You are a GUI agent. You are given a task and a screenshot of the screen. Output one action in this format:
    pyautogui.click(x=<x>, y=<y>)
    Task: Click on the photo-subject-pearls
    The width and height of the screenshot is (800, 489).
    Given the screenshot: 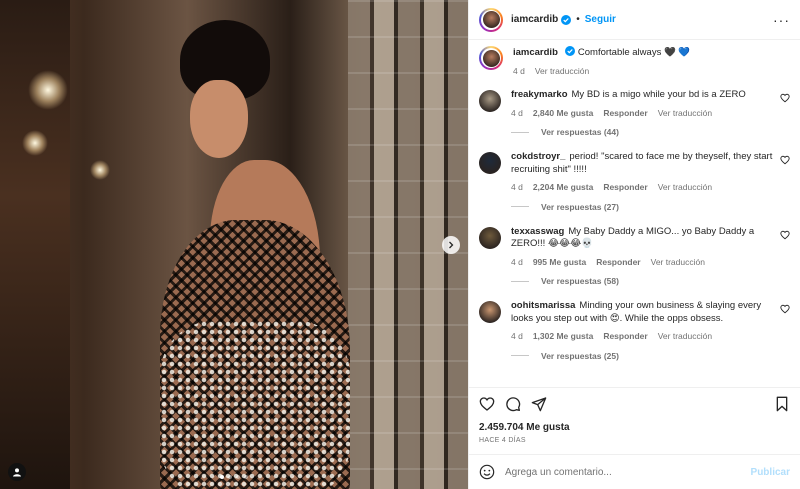 What is the action you would take?
    pyautogui.click(x=255, y=404)
    